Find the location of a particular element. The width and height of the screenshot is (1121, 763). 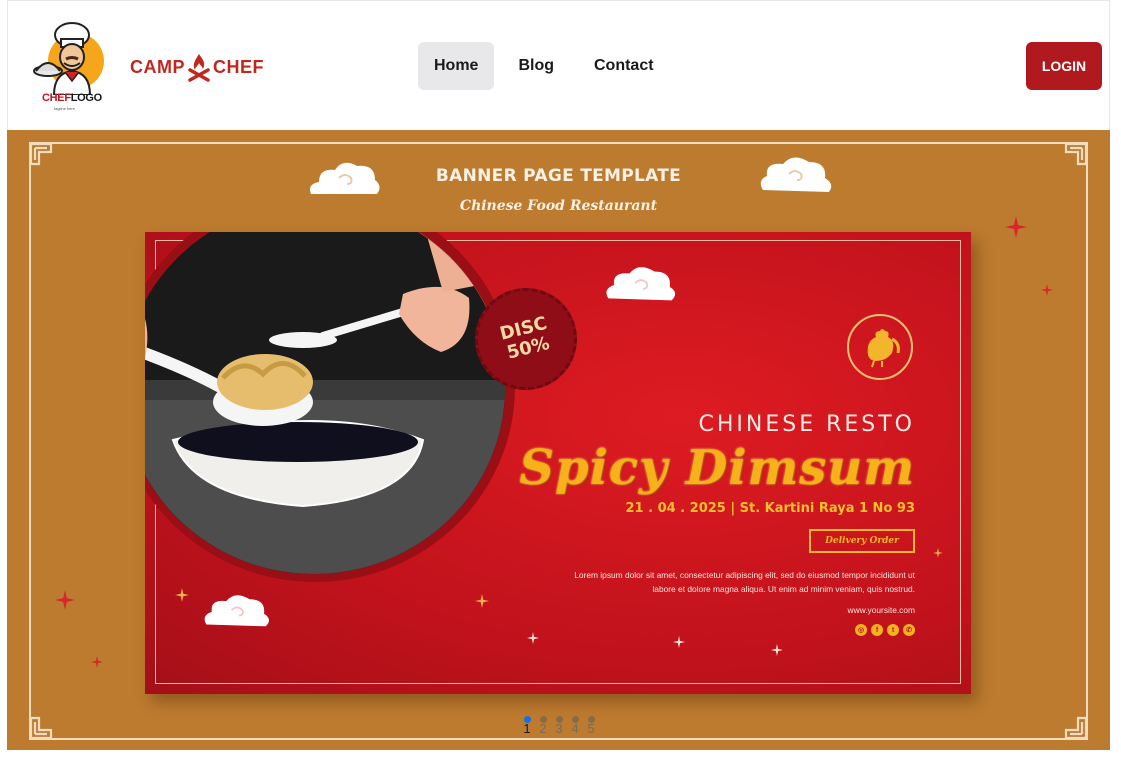

camp-logo-word2: CHEF is located at coordinates (238, 66).